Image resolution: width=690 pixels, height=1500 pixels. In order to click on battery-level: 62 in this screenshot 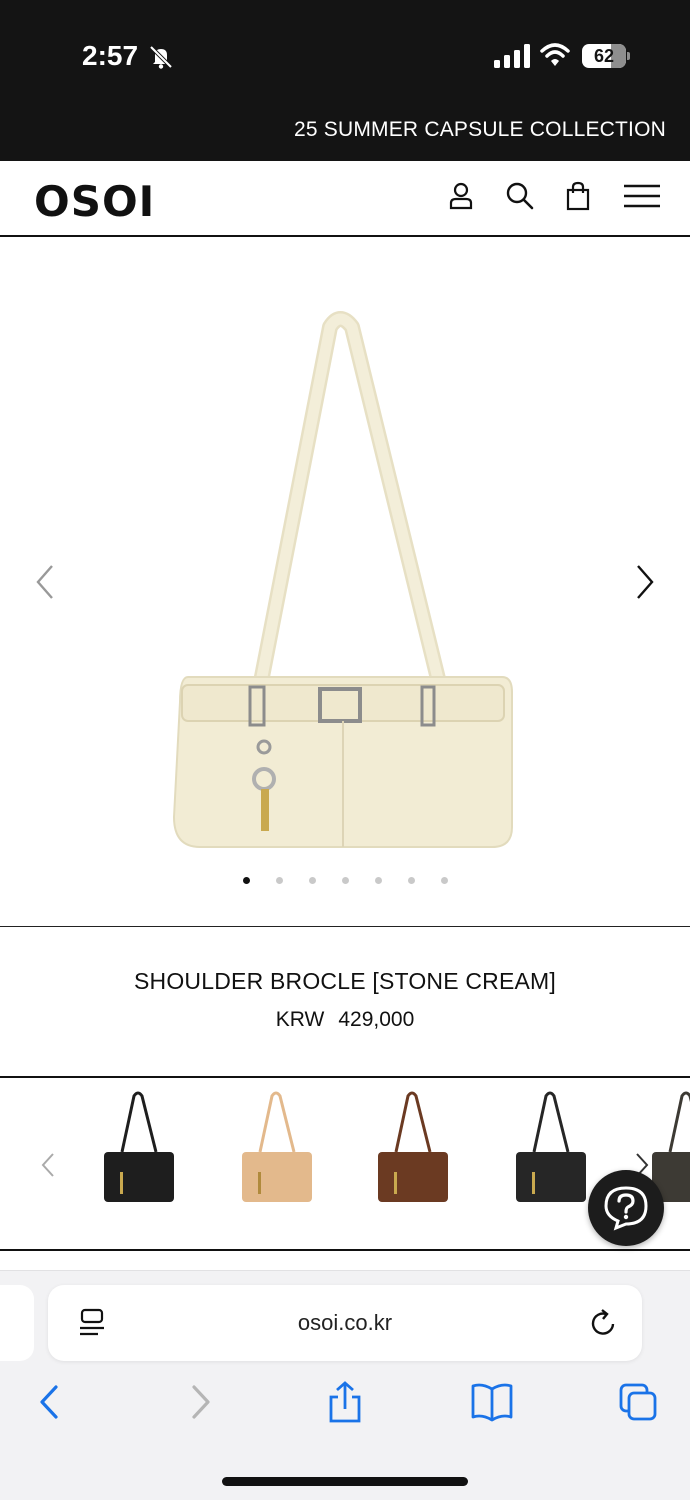, I will do `click(604, 56)`.